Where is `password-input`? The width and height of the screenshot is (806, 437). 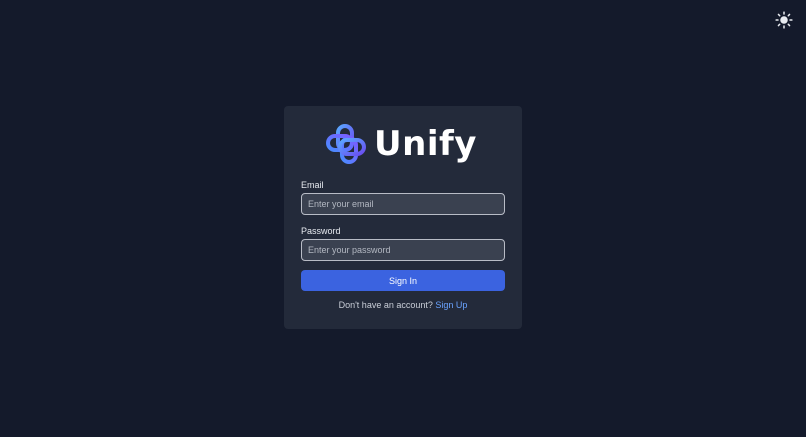 password-input is located at coordinates (403, 250).